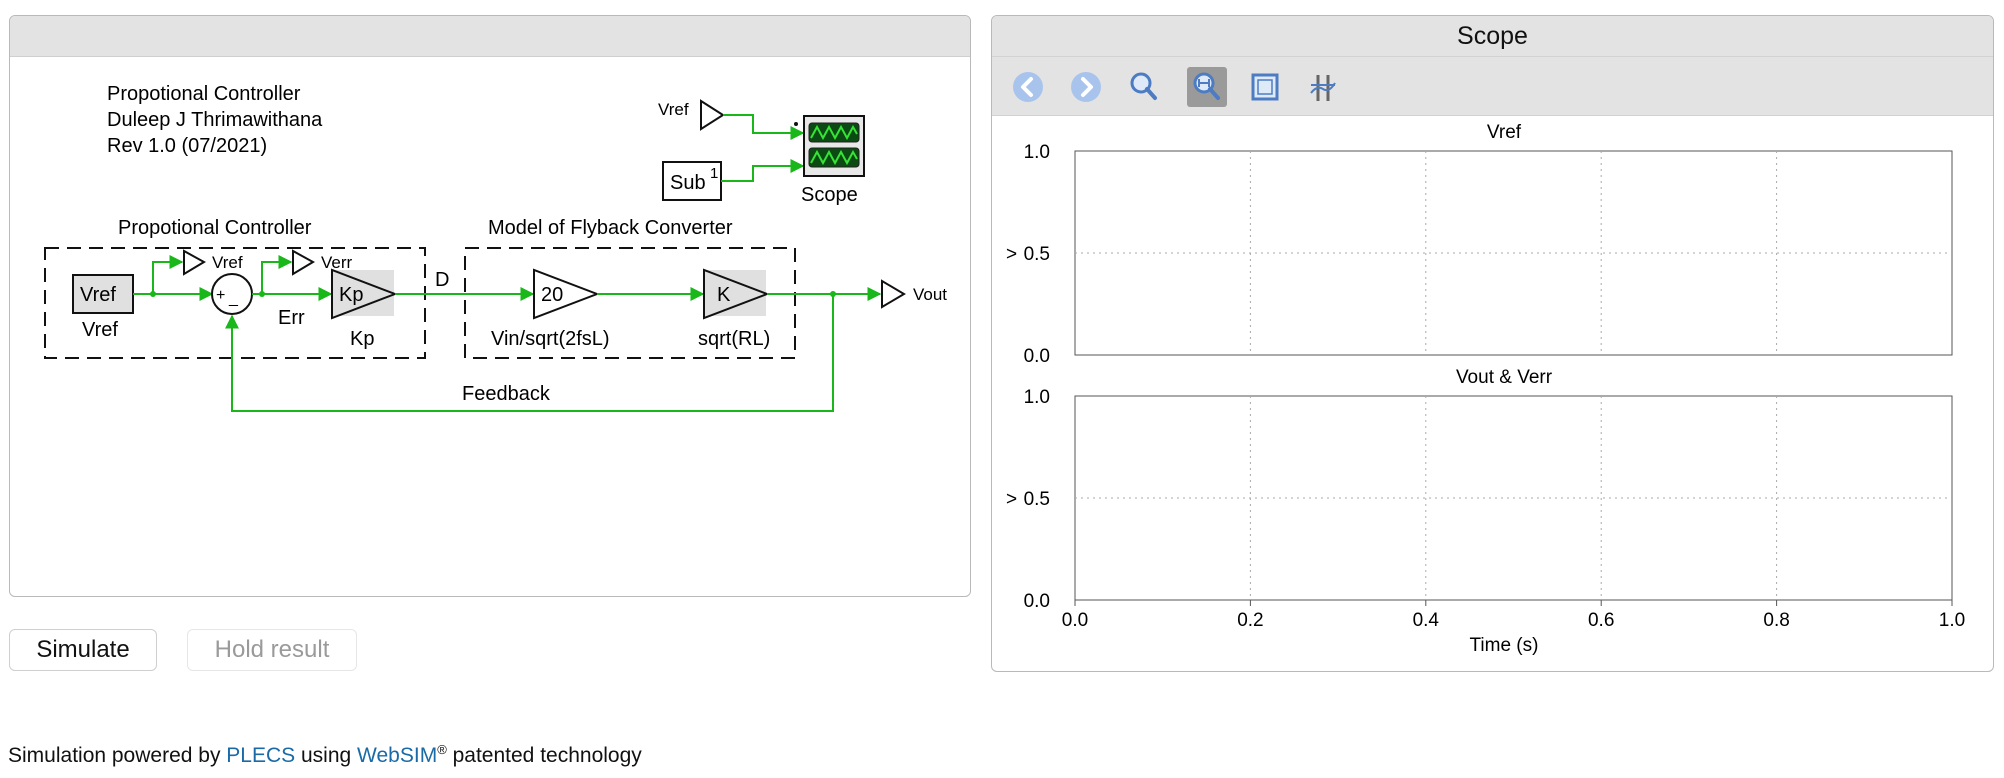 This screenshot has width=2004, height=778. I want to click on gain-20-label: Vin/sqrt(2fsL), so click(550, 339).